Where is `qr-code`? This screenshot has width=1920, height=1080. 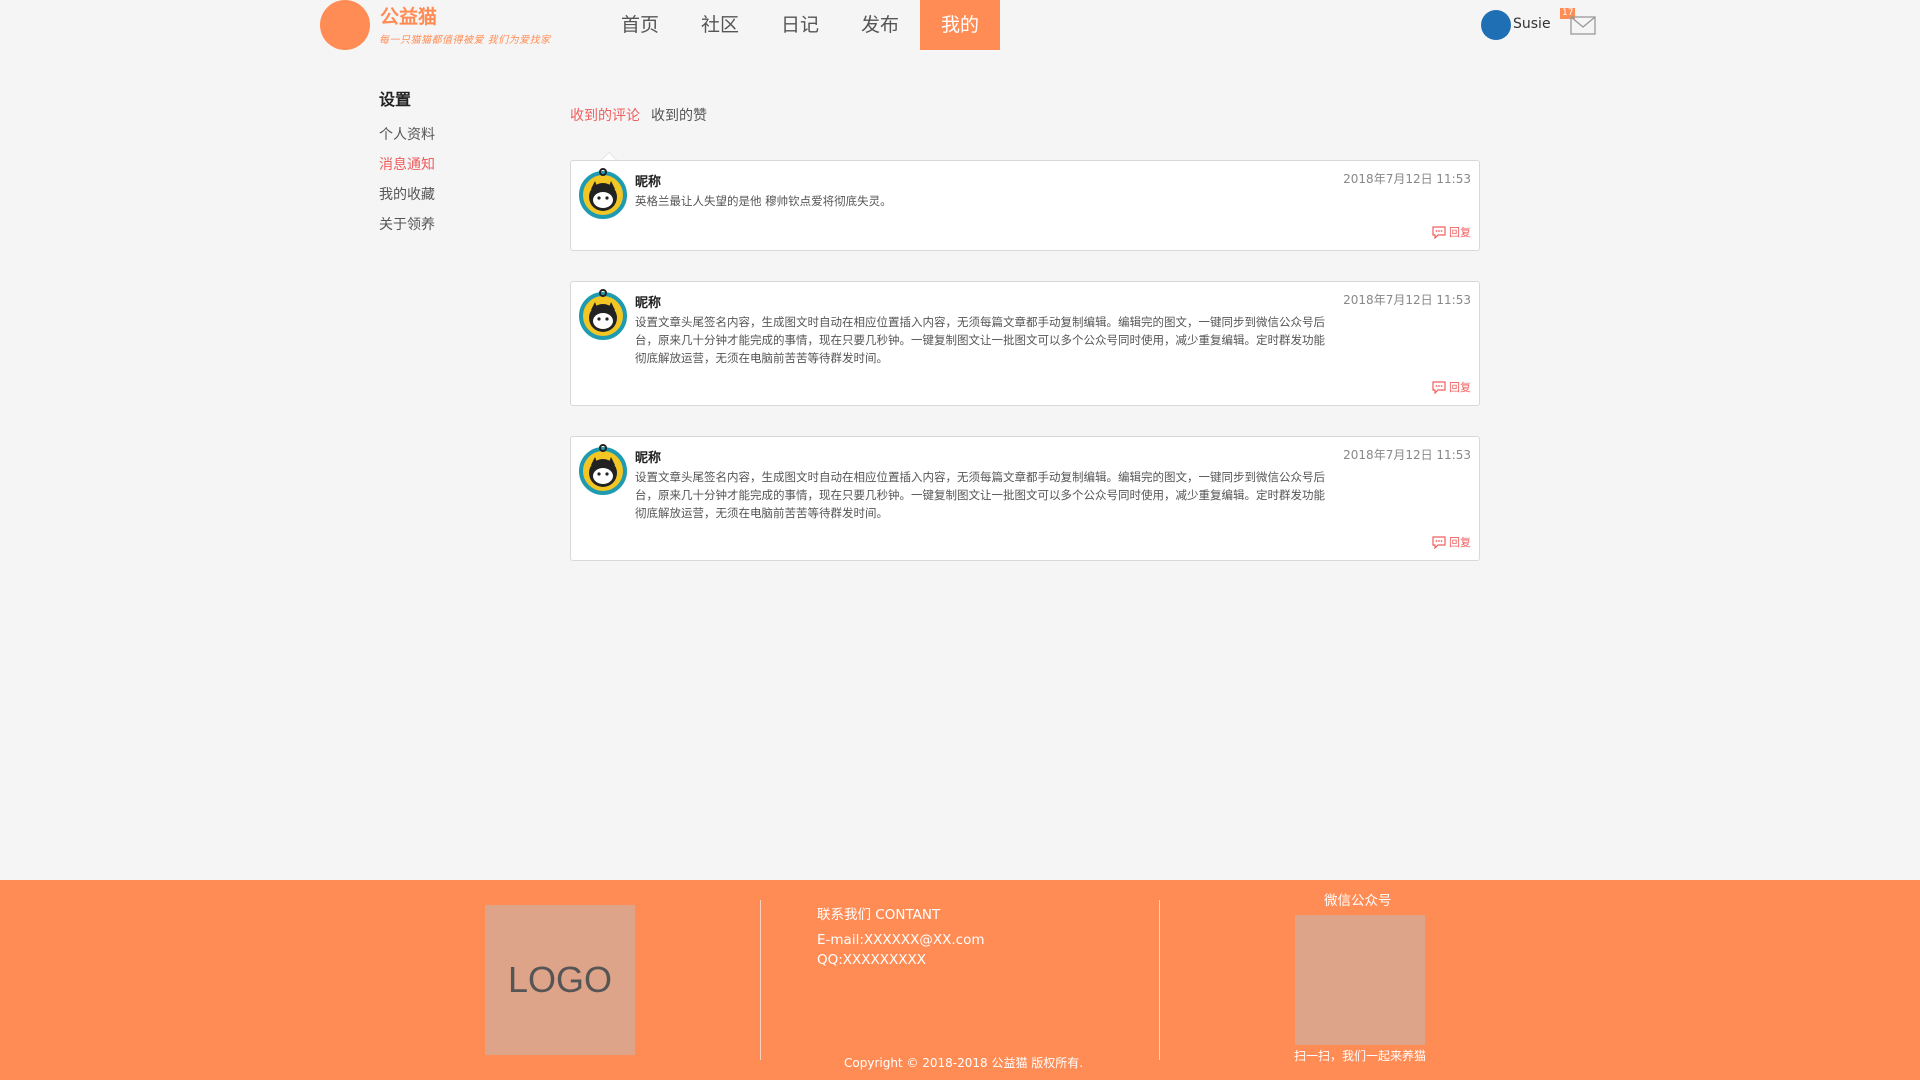 qr-code is located at coordinates (1360, 980).